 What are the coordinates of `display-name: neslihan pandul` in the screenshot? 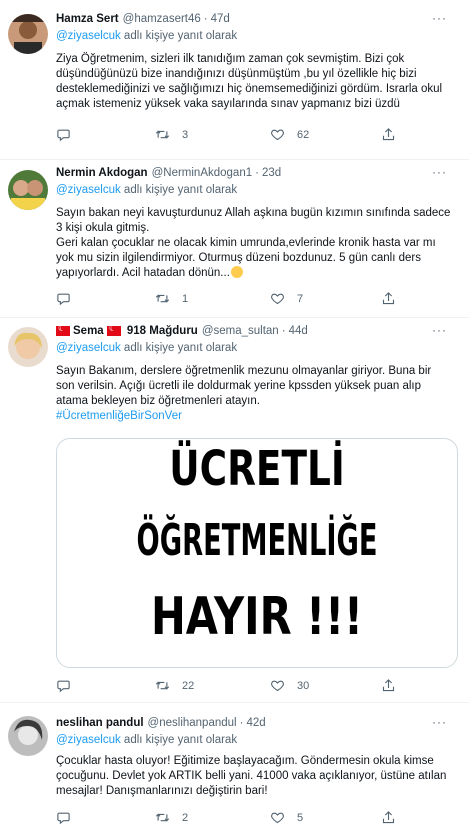 It's located at (100, 723).